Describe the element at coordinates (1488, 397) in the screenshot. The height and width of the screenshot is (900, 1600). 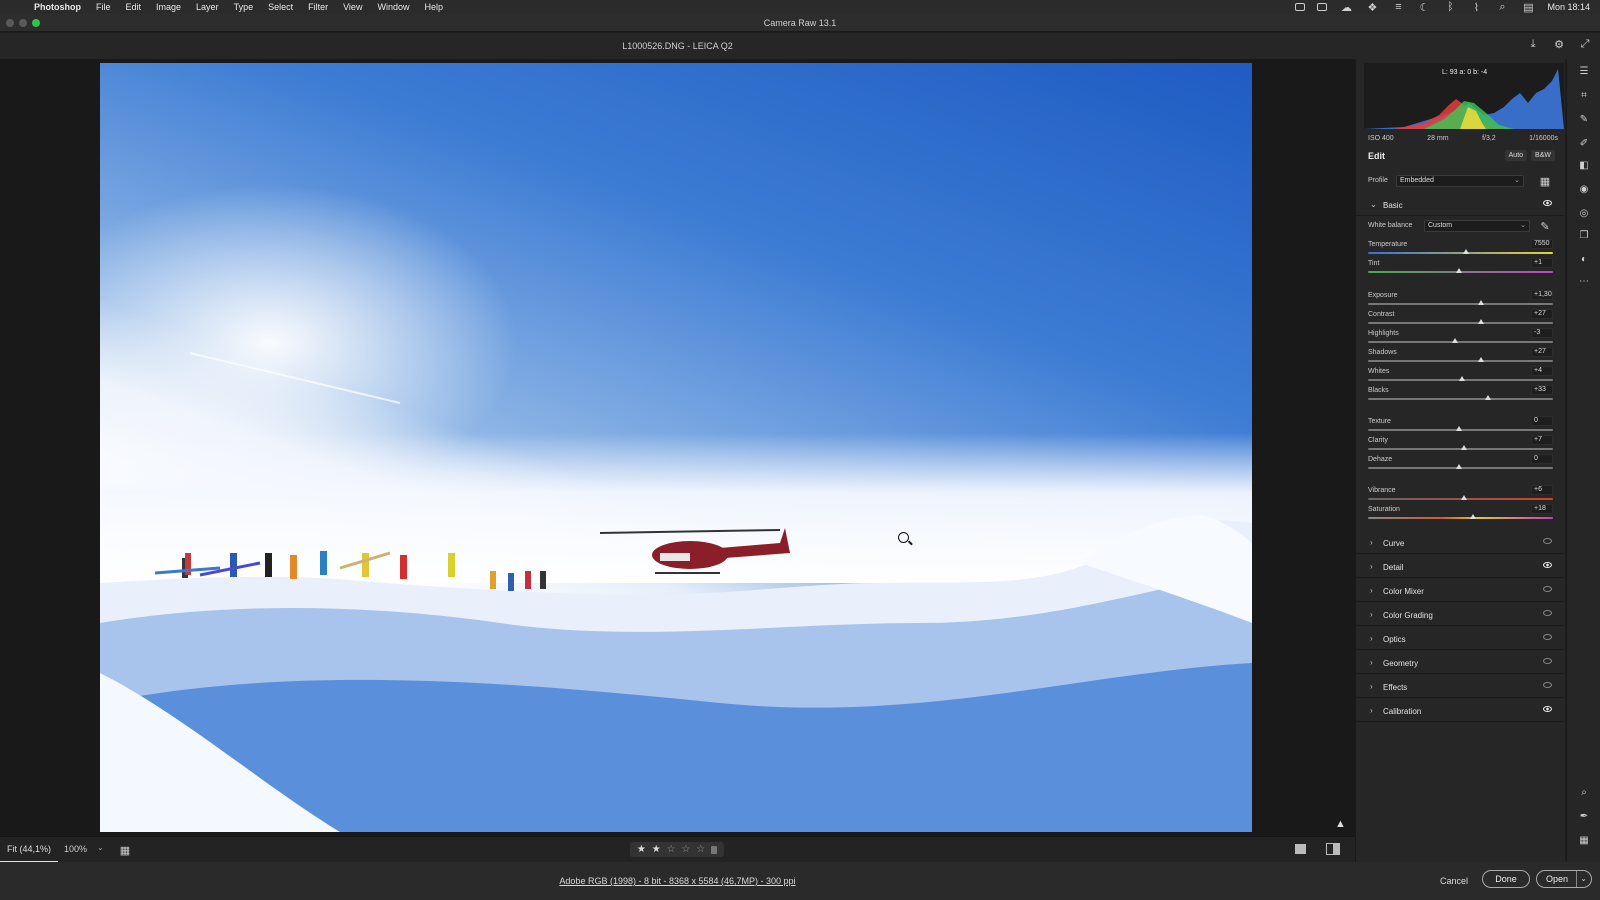
I see `blacks-thumb` at that location.